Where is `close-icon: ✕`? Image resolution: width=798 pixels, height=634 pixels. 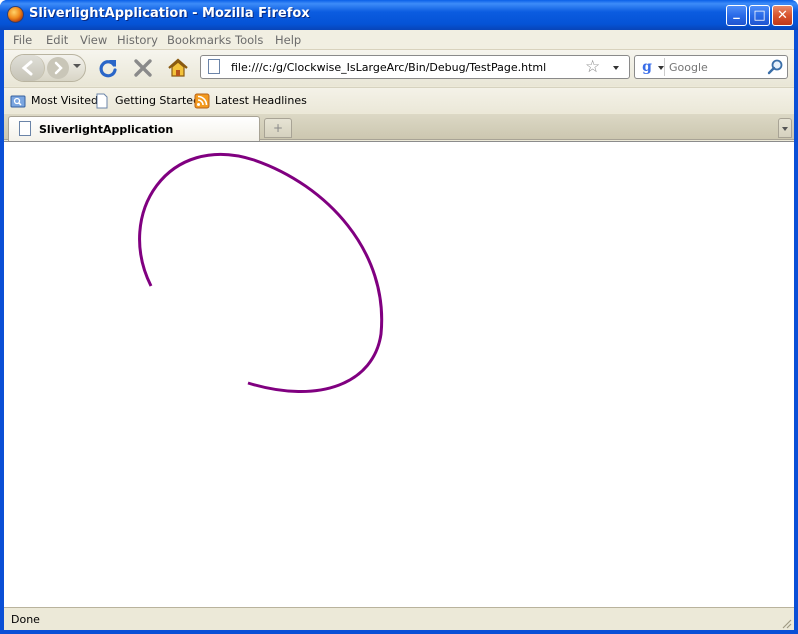 close-icon: ✕ is located at coordinates (782, 15).